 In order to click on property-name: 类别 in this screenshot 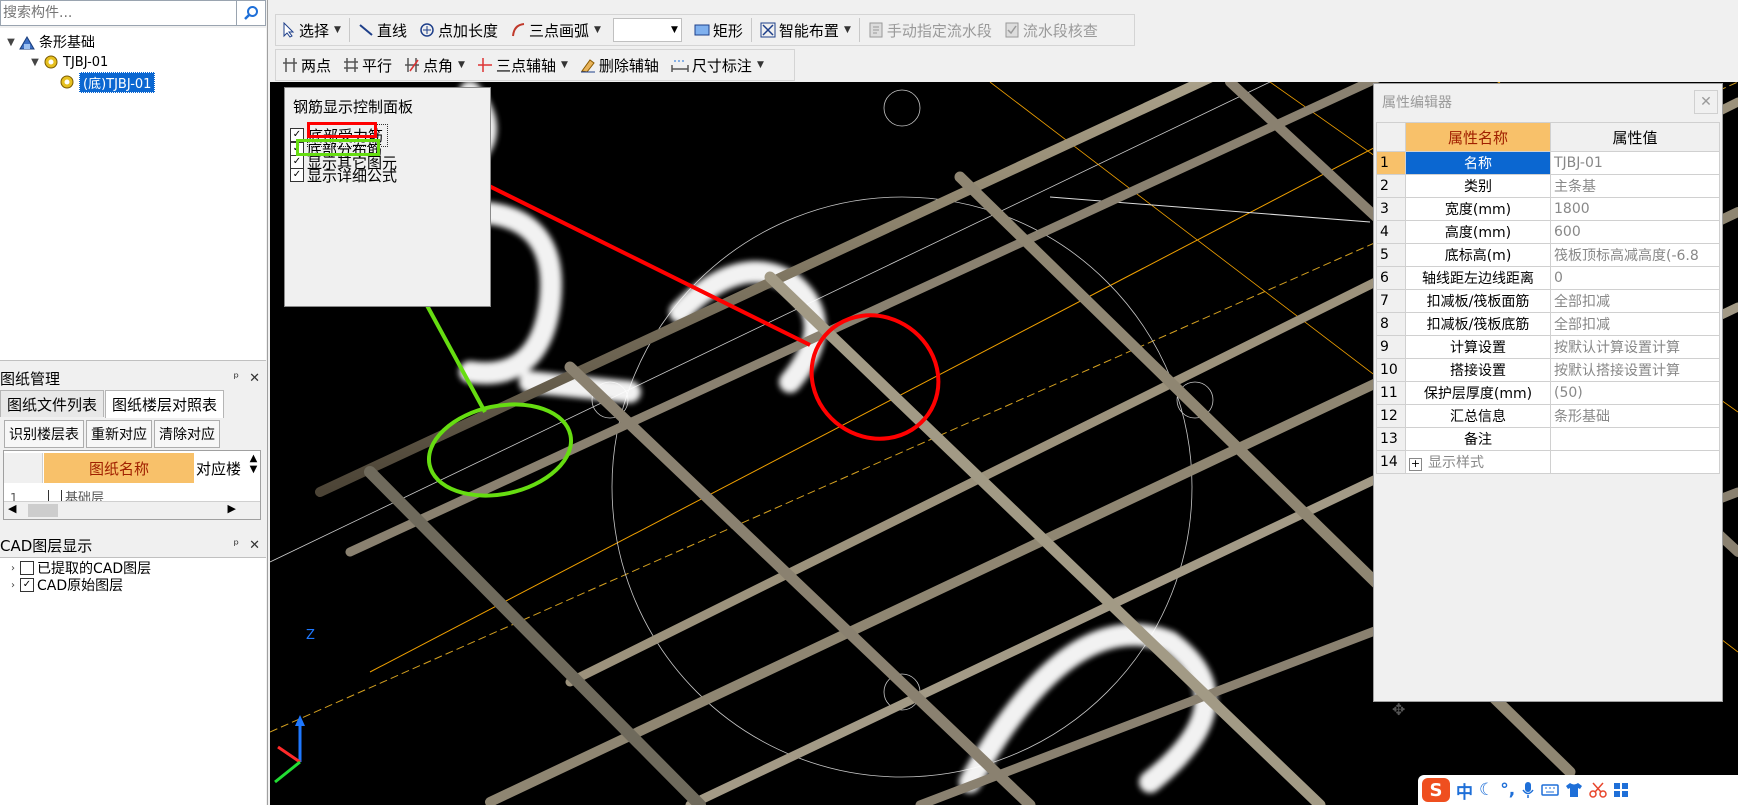, I will do `click(1478, 186)`.